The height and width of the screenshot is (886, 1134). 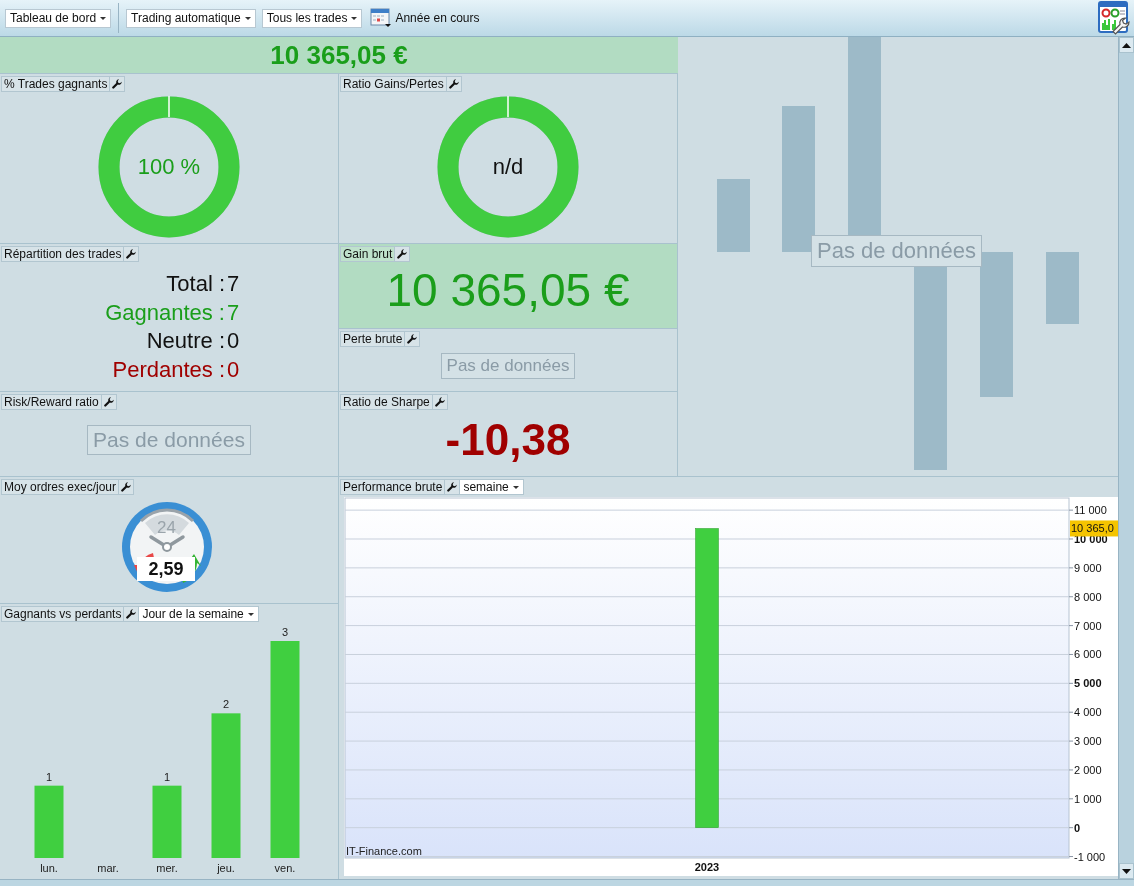 I want to click on panel-title: % Trades gagnants, so click(x=56, y=84).